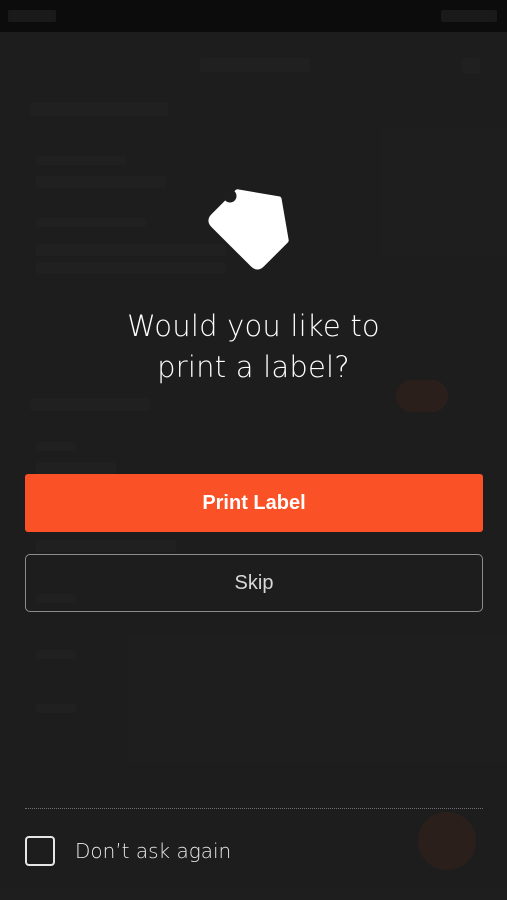 The image size is (507, 900). I want to click on status-bar-time, so click(32, 16).